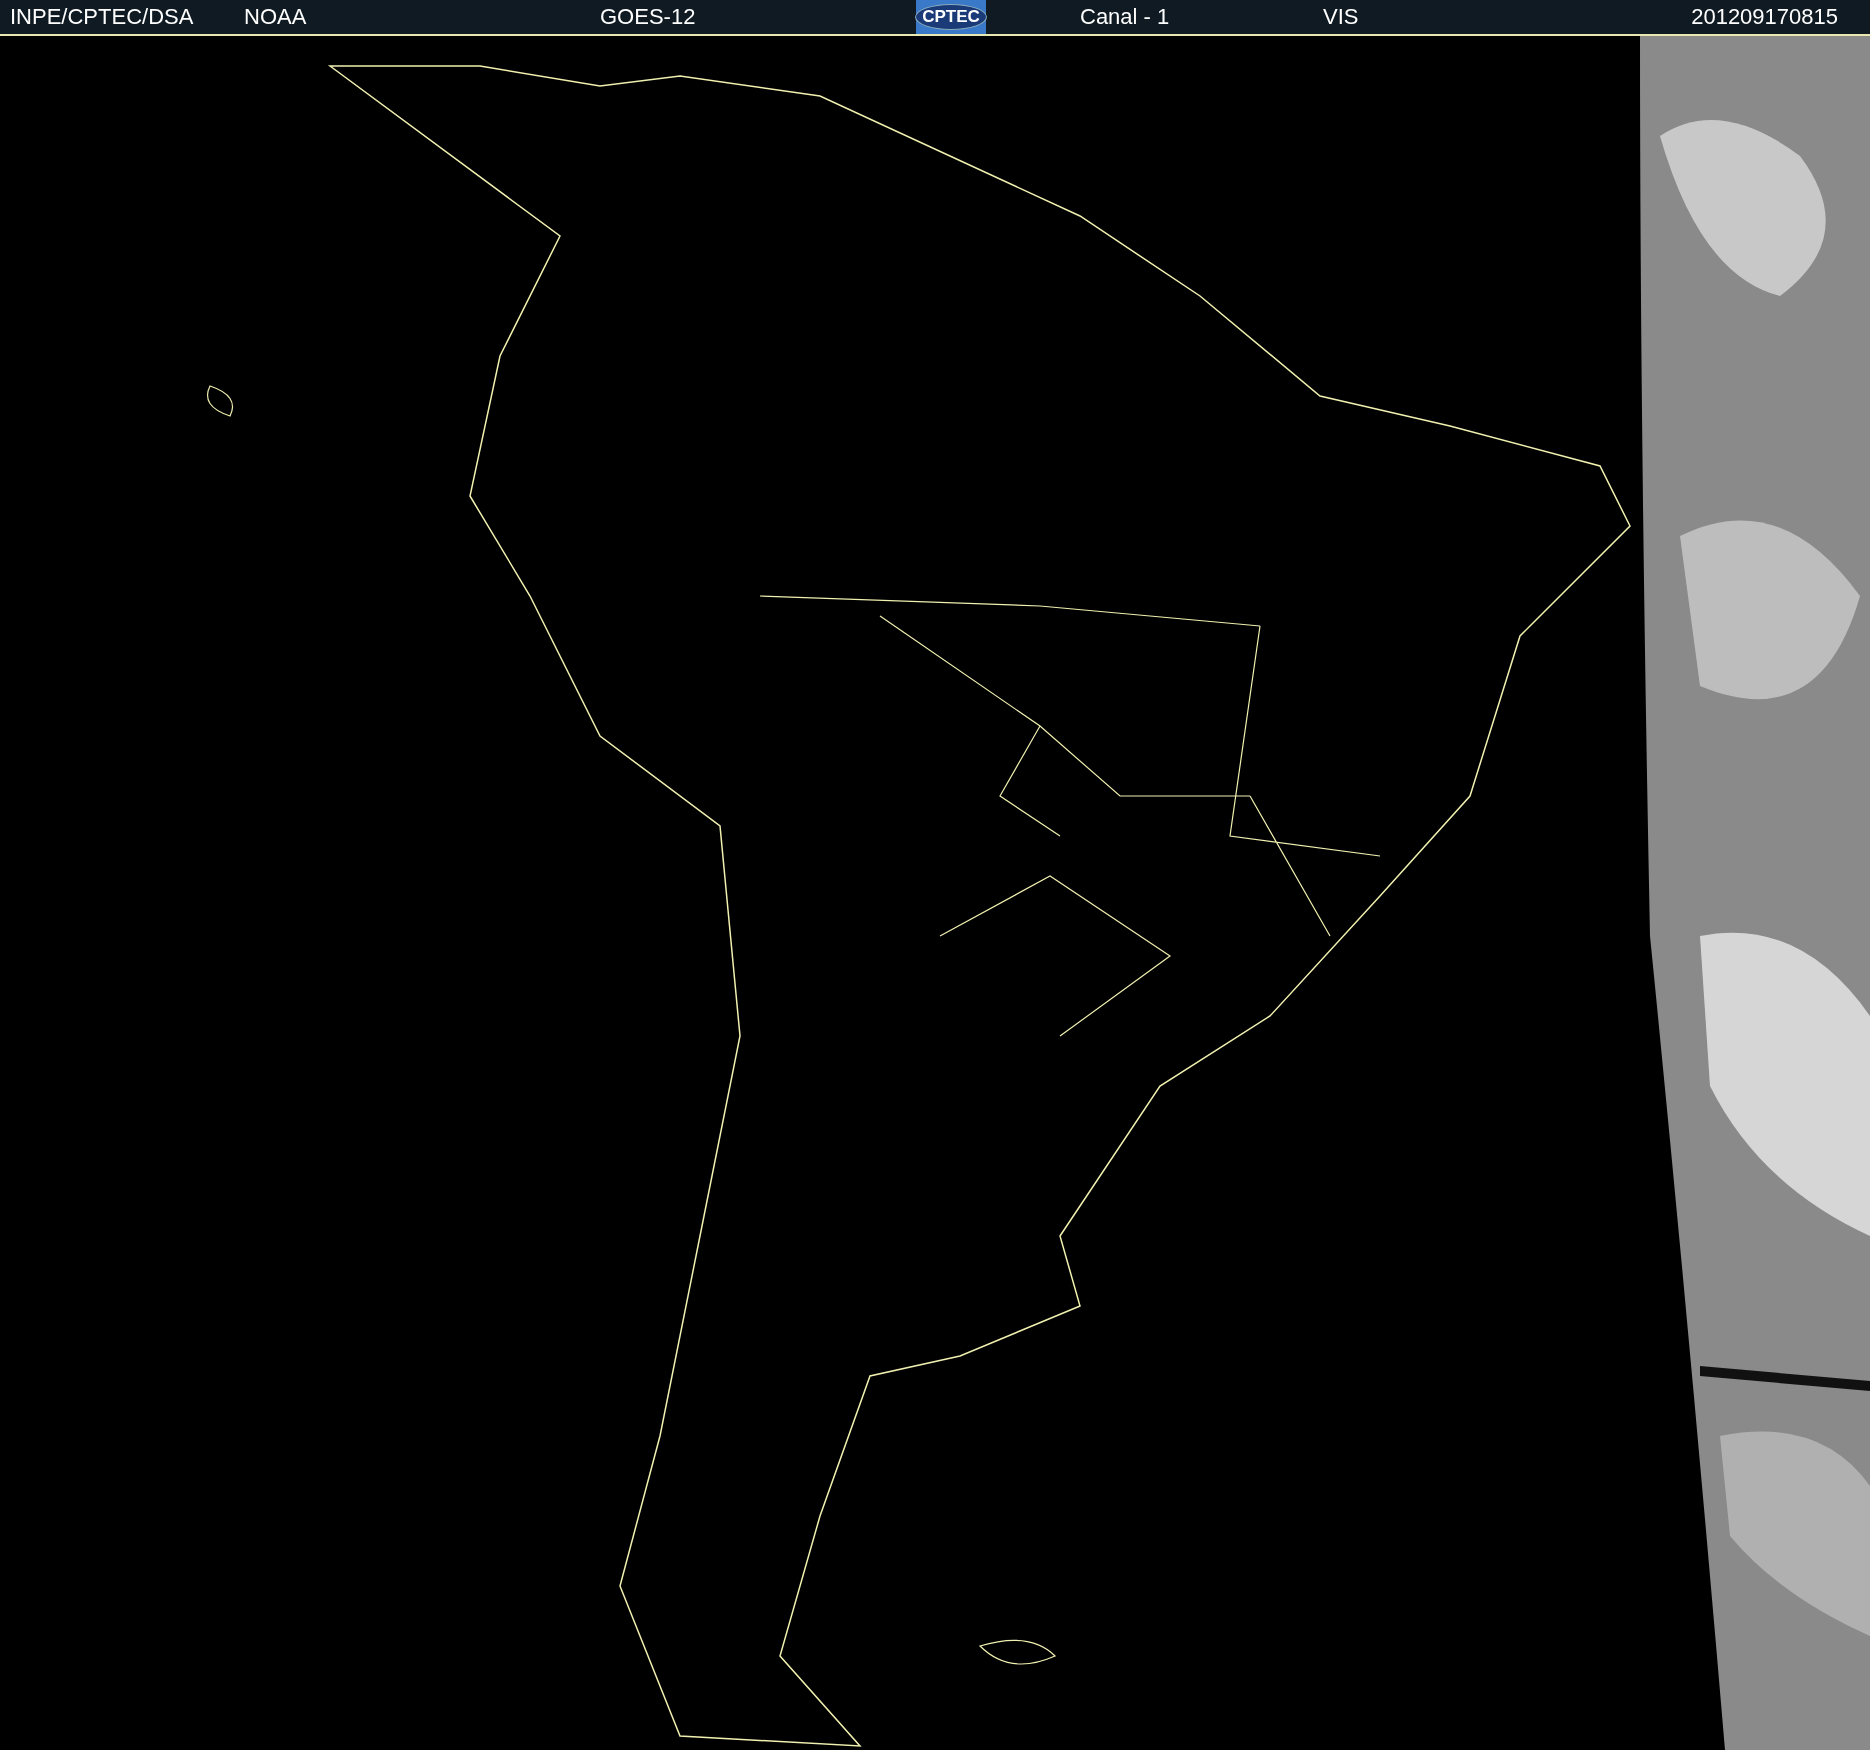 The image size is (1870, 1750). I want to click on logo-text: CPTEC, so click(951, 17).